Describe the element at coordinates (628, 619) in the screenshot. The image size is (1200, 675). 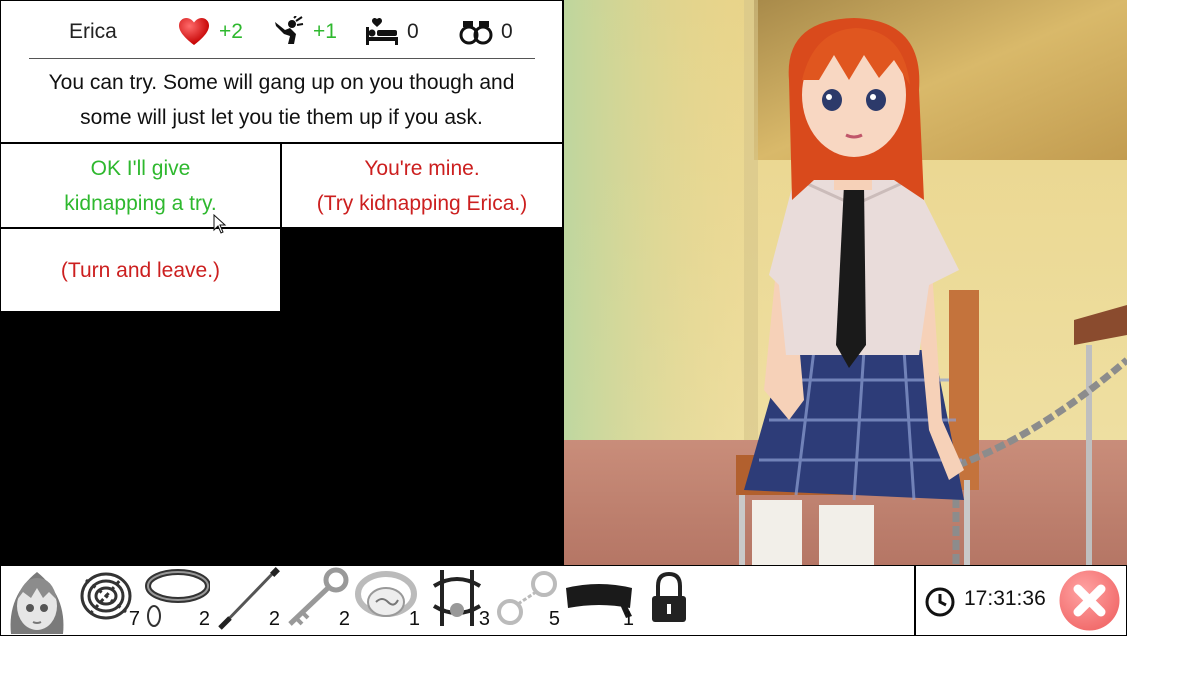
I see `blindfold-count: 1` at that location.